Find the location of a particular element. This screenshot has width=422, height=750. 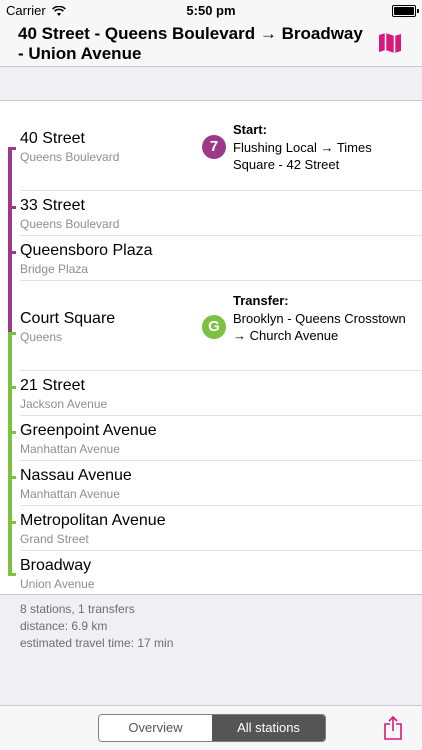

station-subtitle: Jackson Avenue is located at coordinates (64, 404).